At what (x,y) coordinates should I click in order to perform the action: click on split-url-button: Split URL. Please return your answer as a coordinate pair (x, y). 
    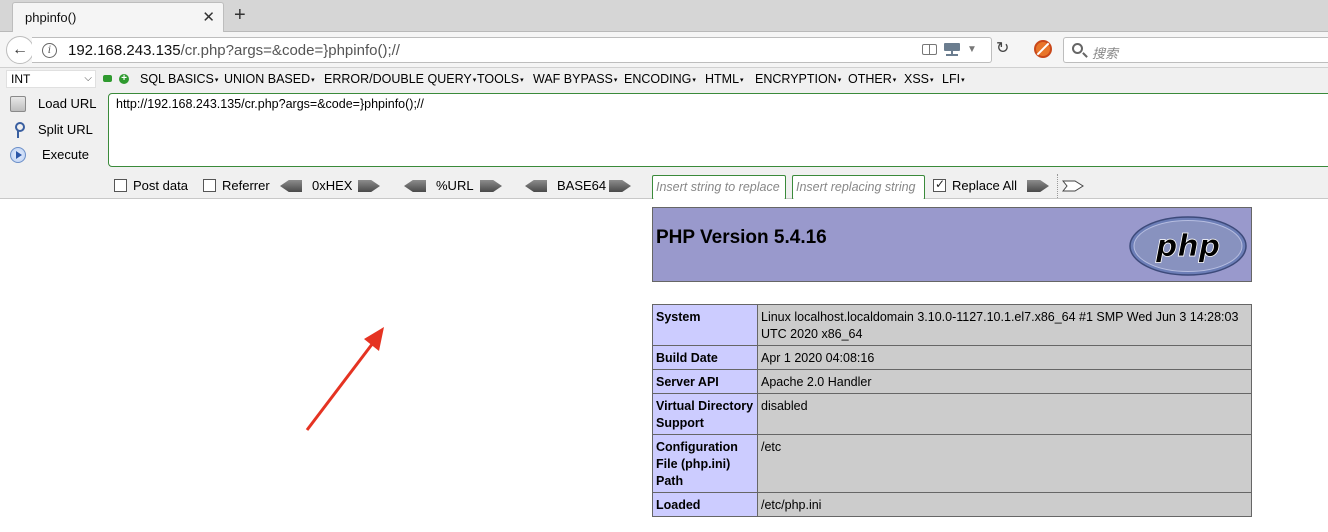
    Looking at the image, I should click on (56, 130).